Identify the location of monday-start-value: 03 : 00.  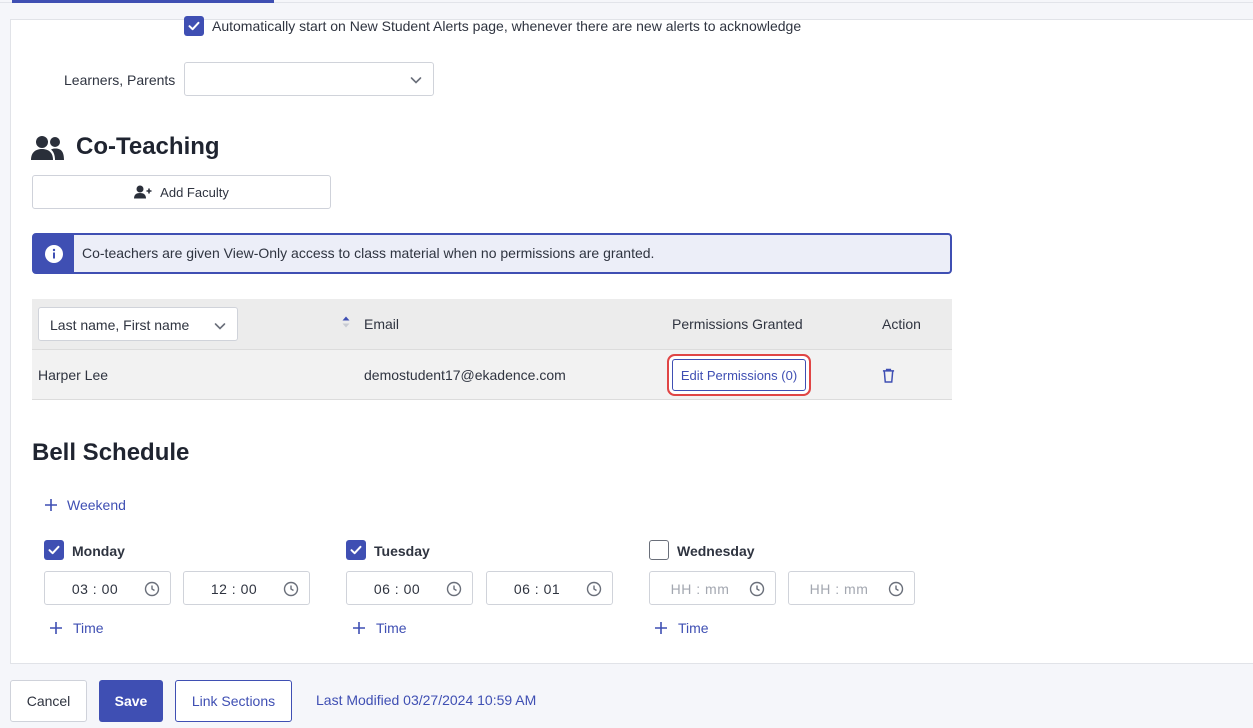
(95, 589).